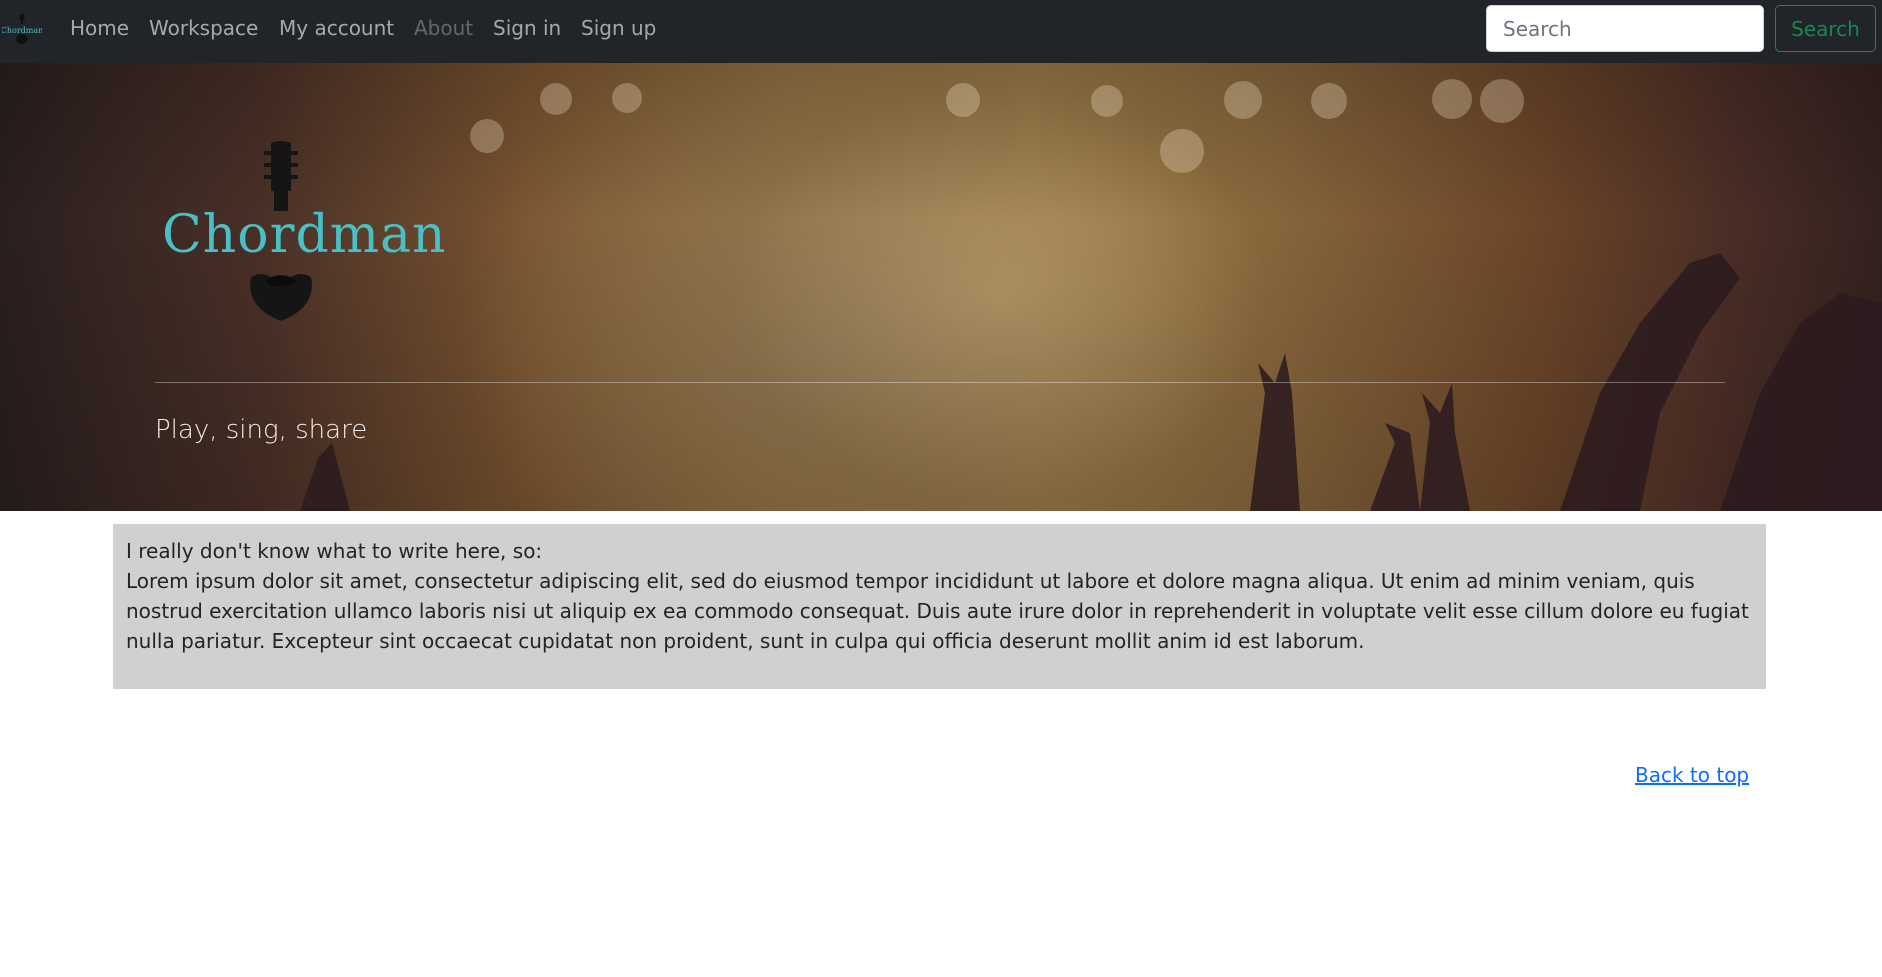 The width and height of the screenshot is (1882, 977). Describe the element at coordinates (203, 28) in the screenshot. I see `nav-link-workspace: Workspace` at that location.